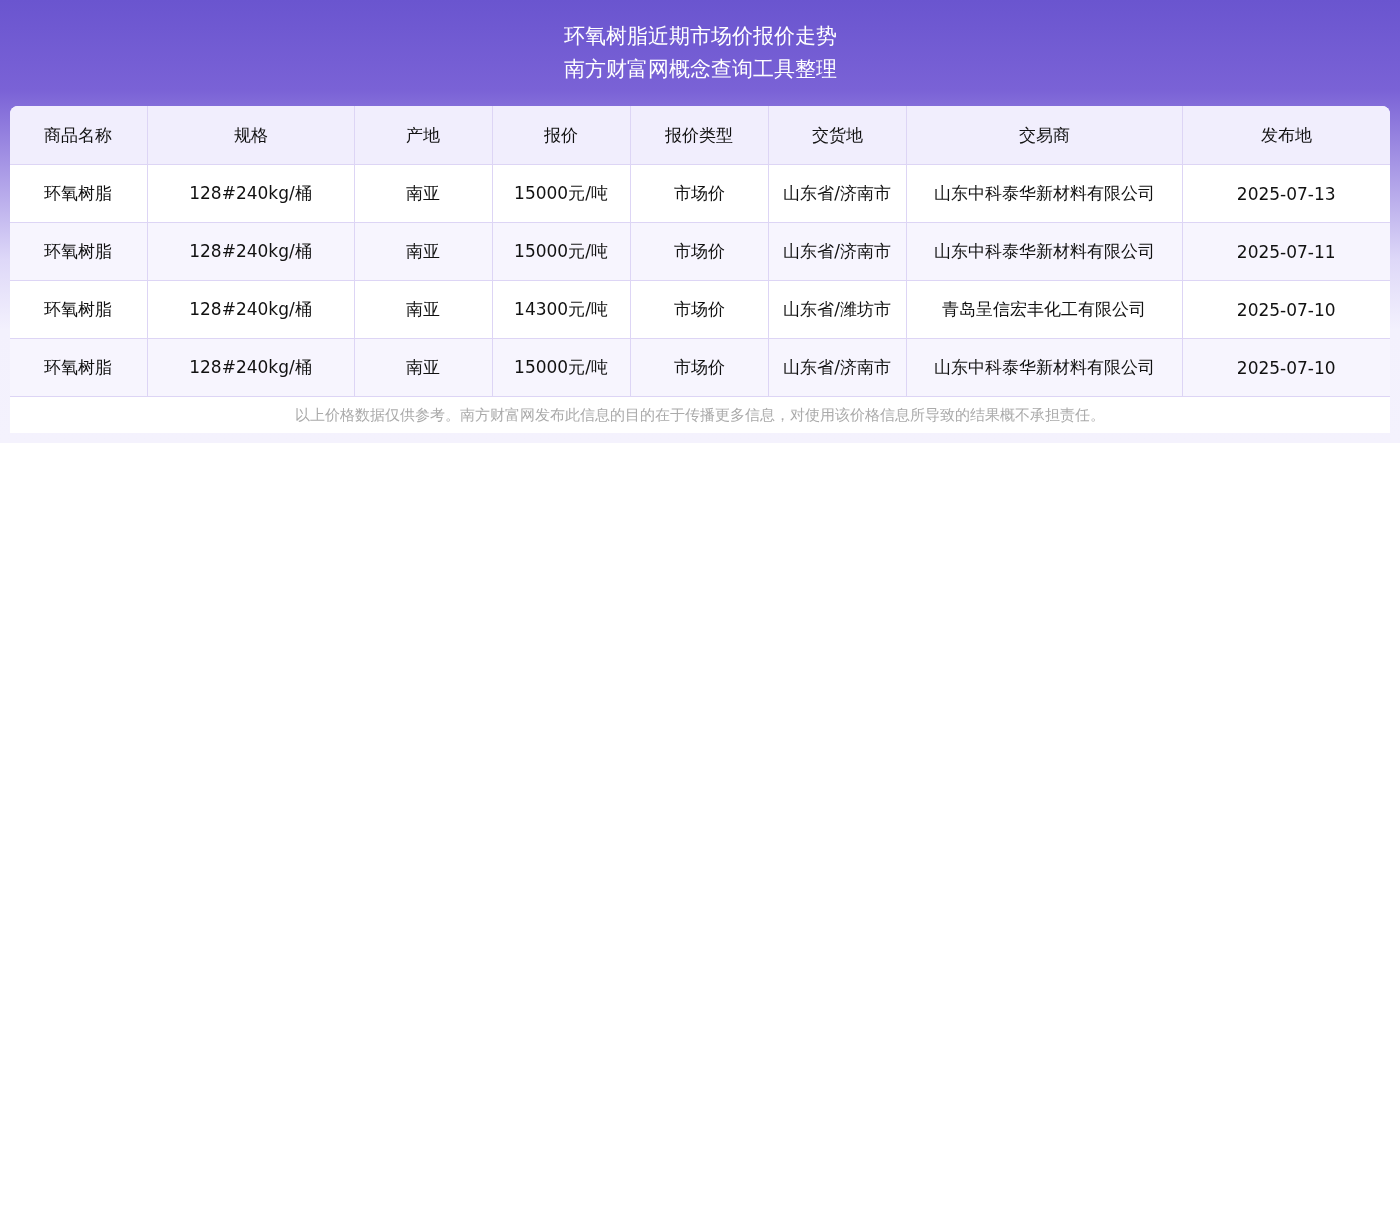  I want to click on table-cell: 2025-07-11, so click(1286, 251).